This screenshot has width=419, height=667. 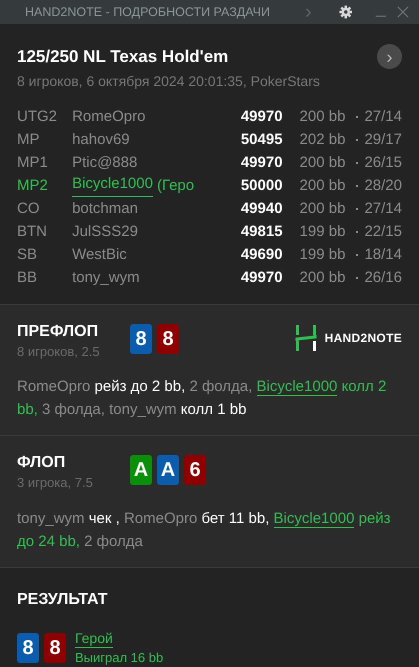 I want to click on close-icon, so click(x=403, y=12).